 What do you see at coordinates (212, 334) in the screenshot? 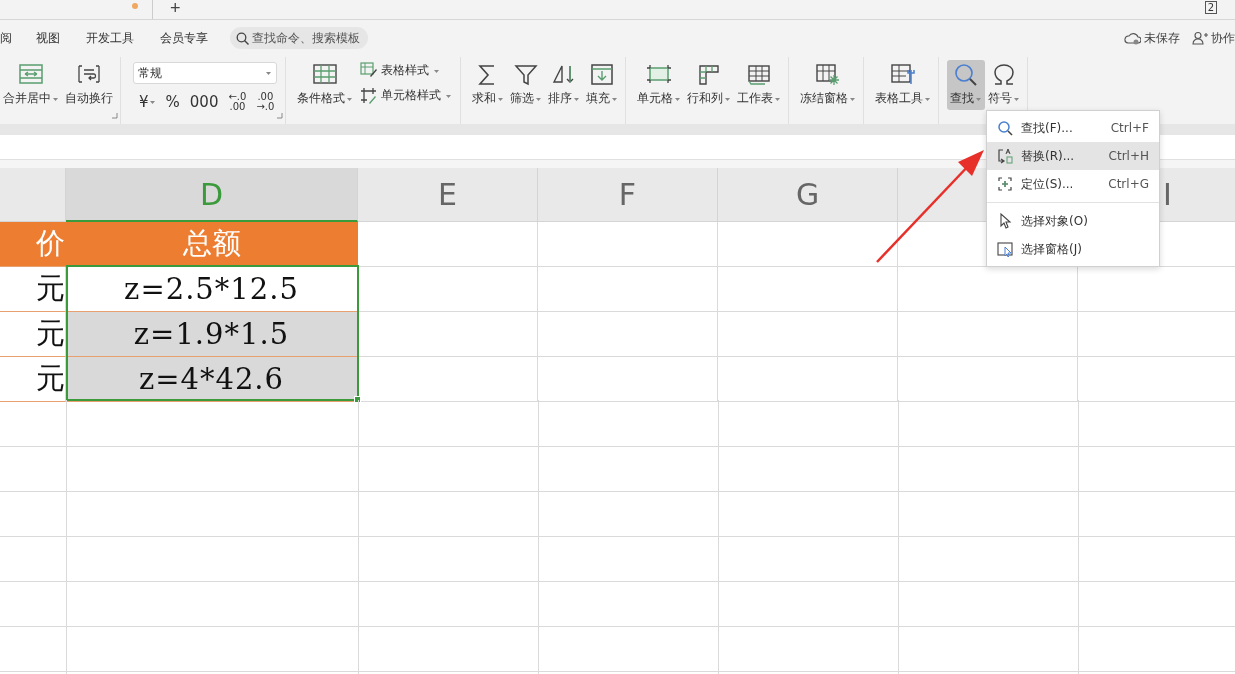
I see `table-cell: z=1.9*1.5` at bounding box center [212, 334].